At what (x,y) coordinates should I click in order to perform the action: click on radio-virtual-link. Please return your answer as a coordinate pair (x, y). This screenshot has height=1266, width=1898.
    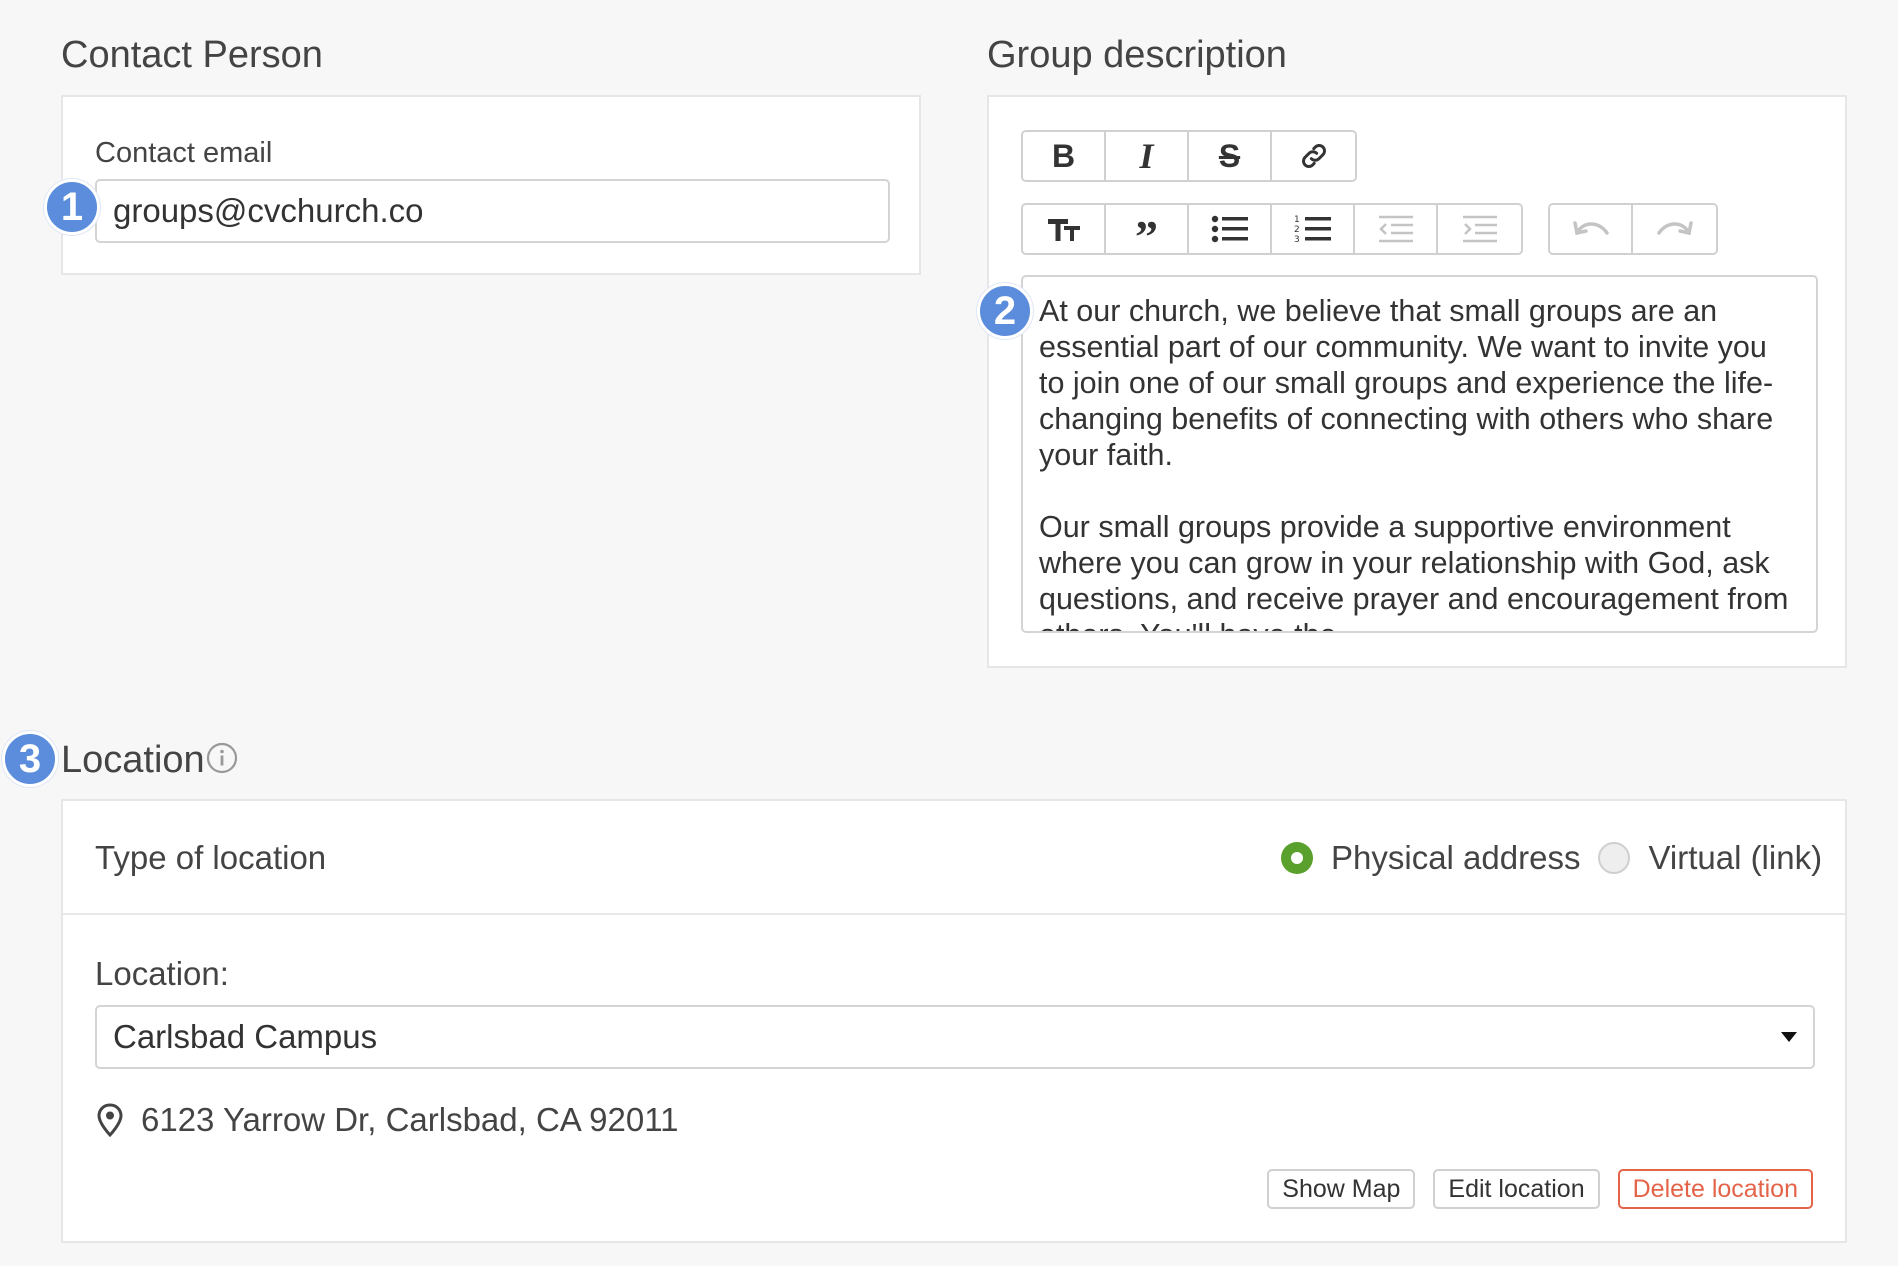
    Looking at the image, I should click on (1614, 858).